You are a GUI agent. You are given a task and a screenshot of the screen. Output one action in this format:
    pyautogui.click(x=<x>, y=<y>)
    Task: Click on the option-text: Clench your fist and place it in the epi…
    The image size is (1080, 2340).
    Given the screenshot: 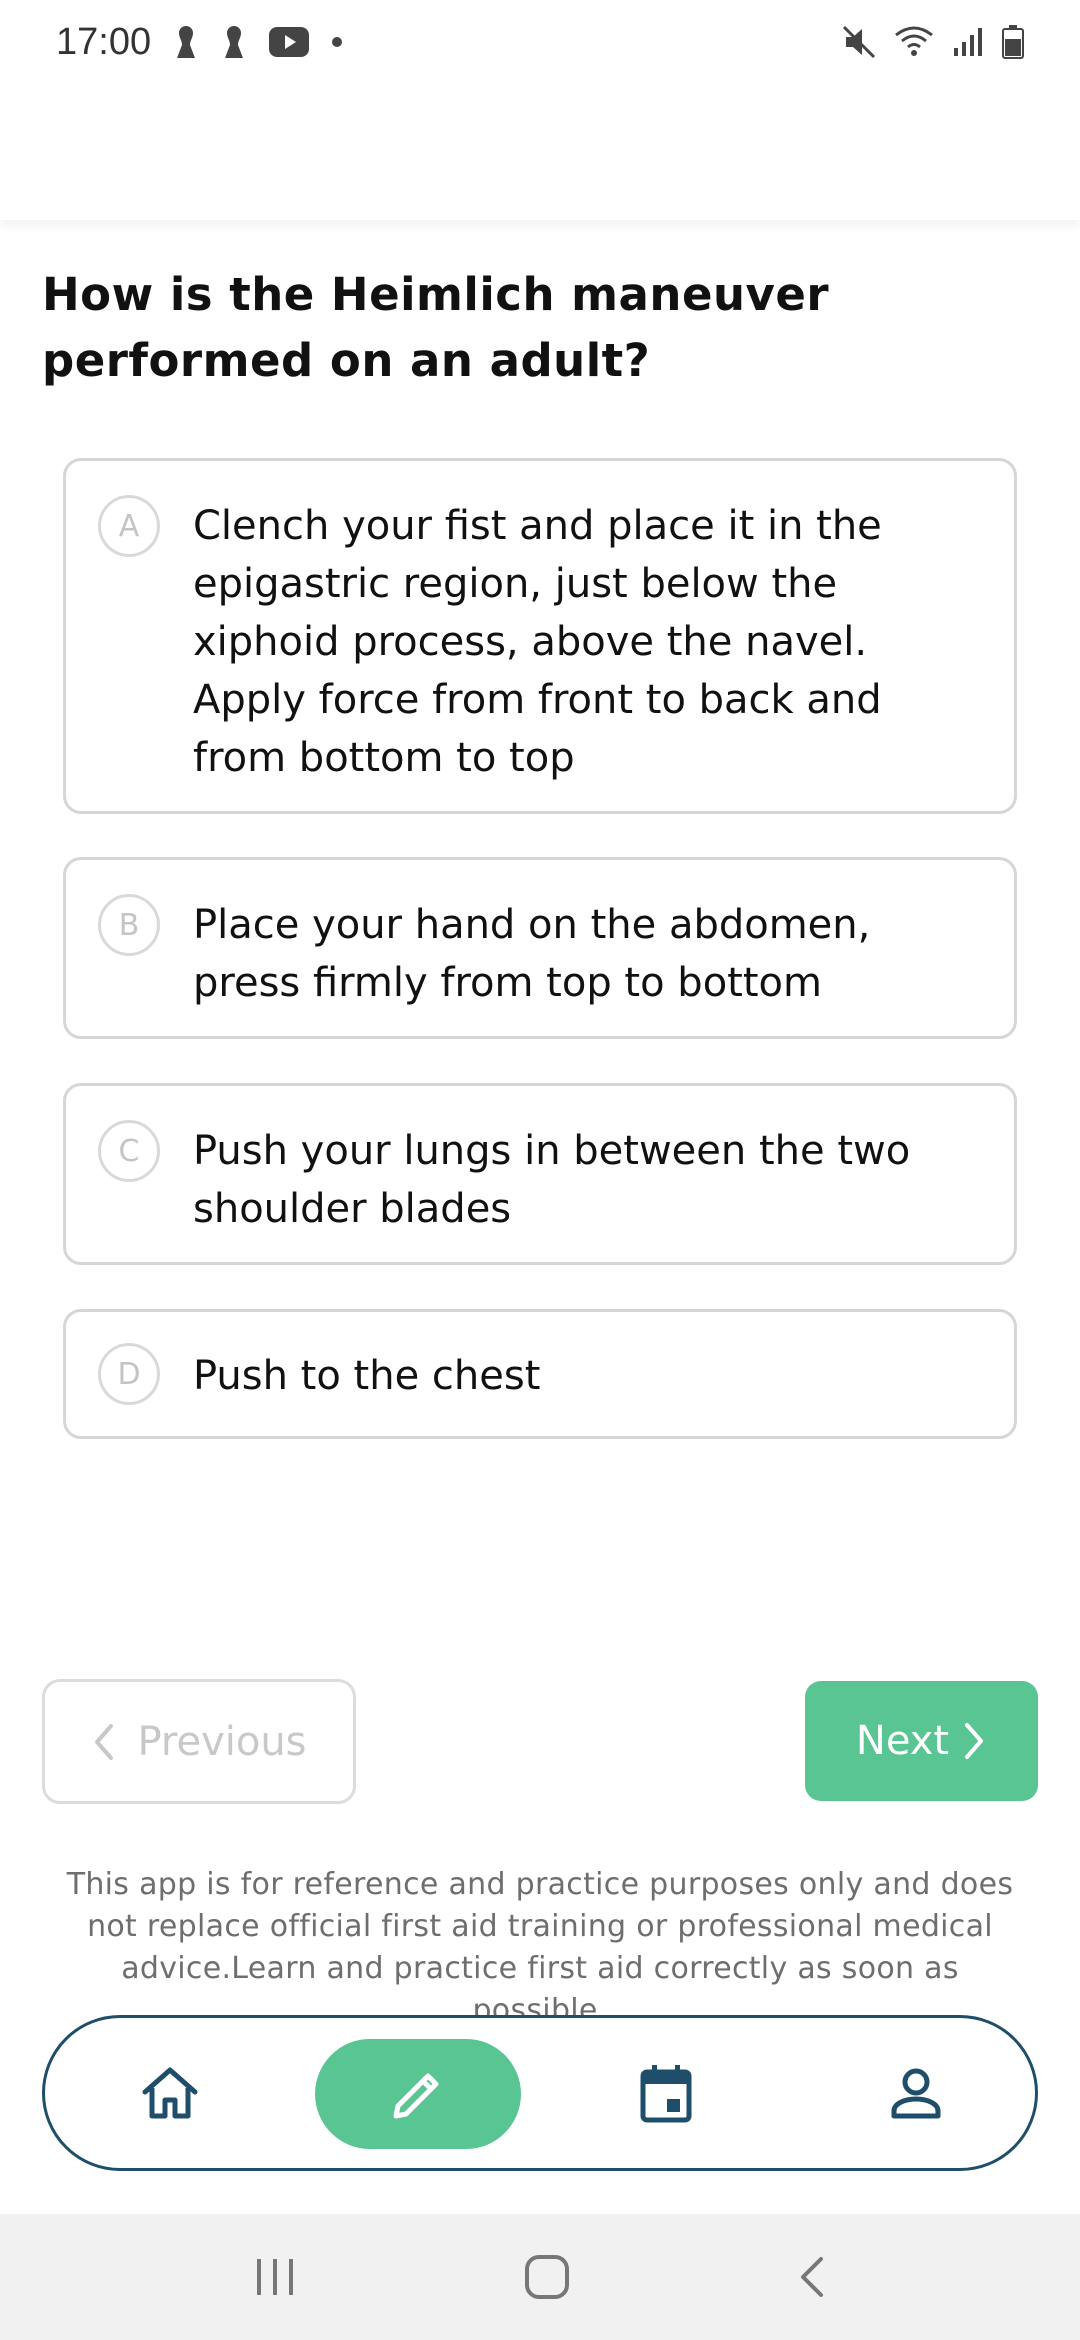 What is the action you would take?
    pyautogui.click(x=537, y=642)
    